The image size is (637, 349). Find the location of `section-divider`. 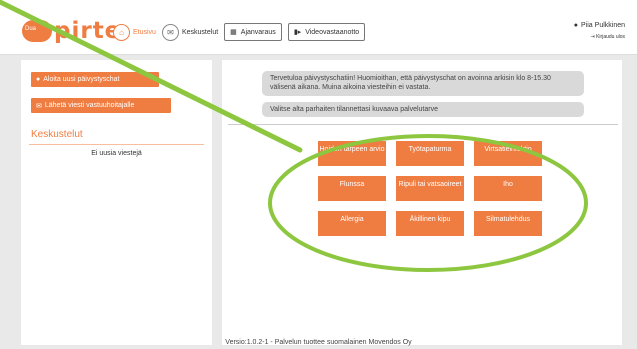

section-divider is located at coordinates (116, 144).